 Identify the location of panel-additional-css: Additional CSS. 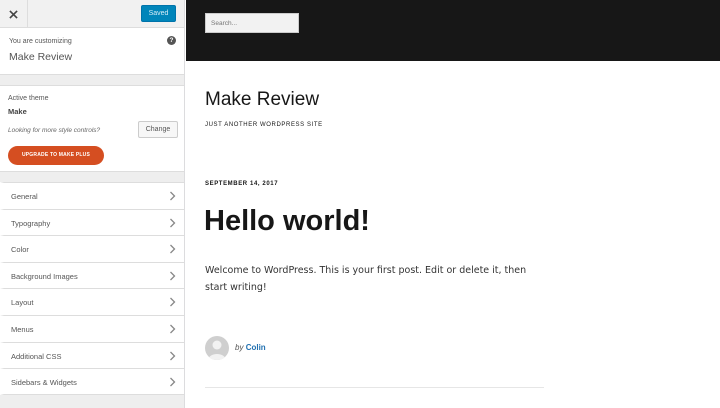
(92, 355).